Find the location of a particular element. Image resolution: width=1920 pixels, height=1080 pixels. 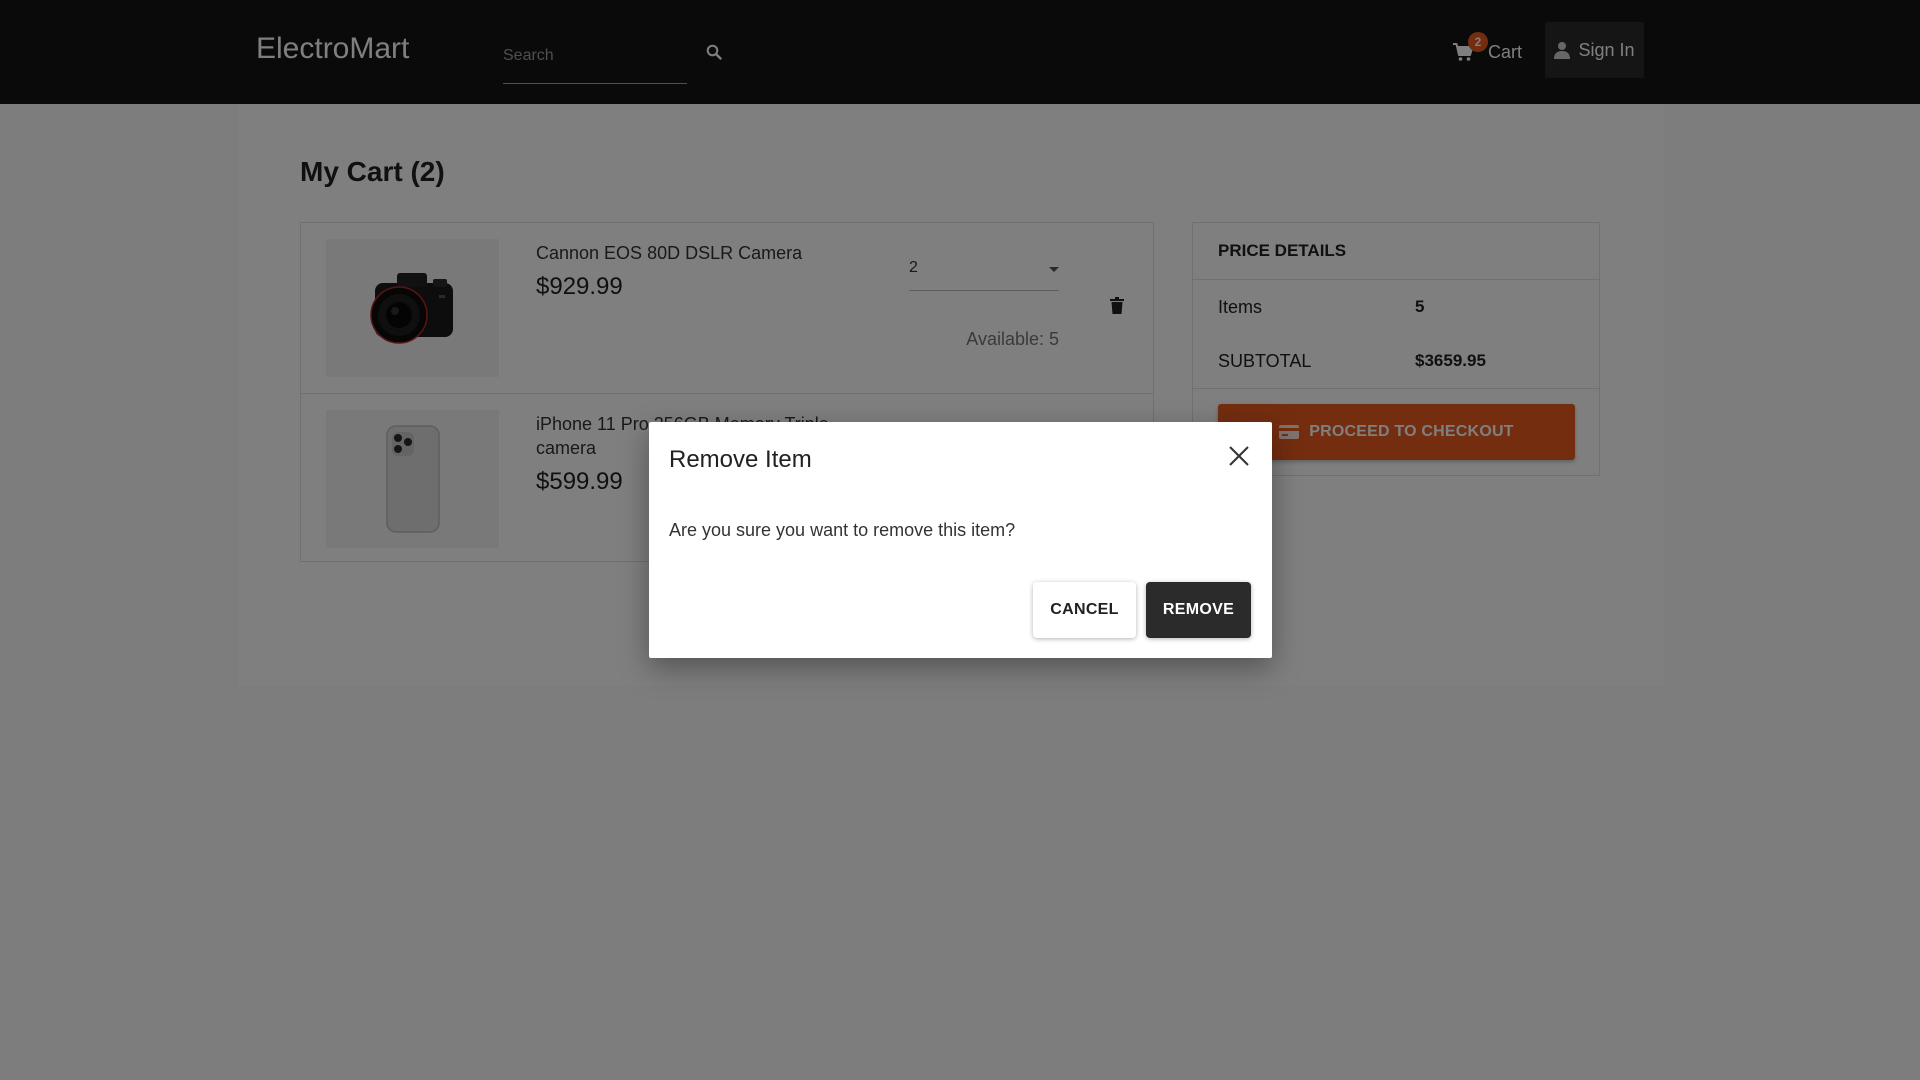

close-dialog-button is located at coordinates (1239, 456).